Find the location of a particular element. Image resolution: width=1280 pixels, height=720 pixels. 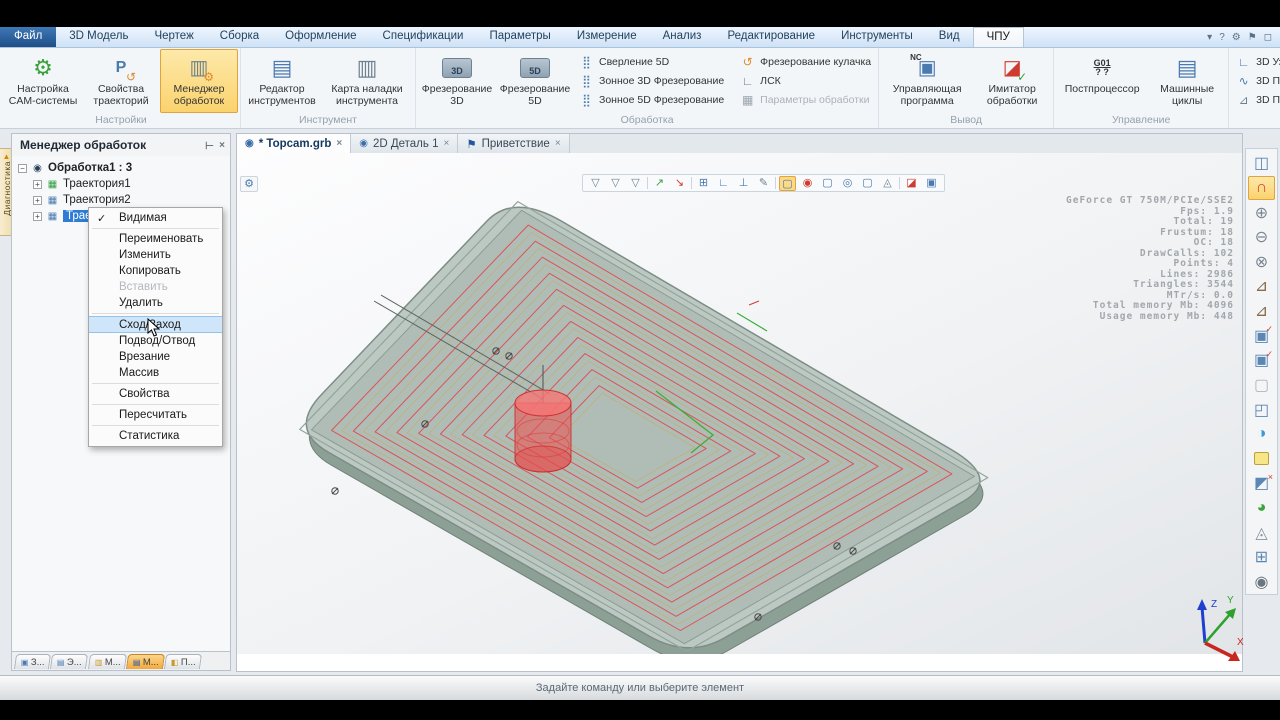

machine-cycles-button: ▤ Машинные циклы is located at coordinates (1187, 81).